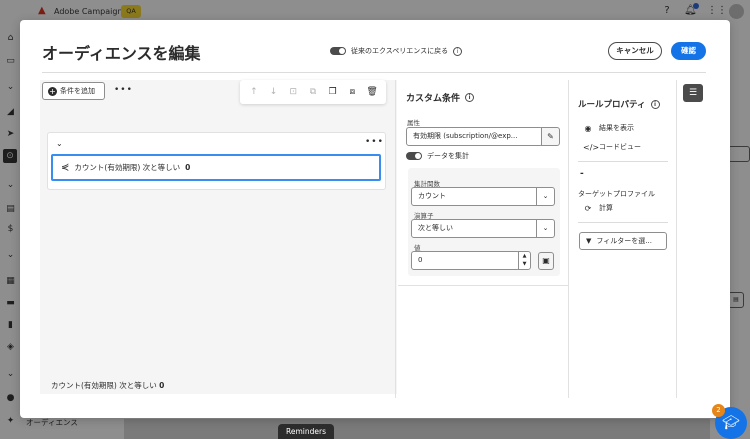  Describe the element at coordinates (162, 385) in the screenshot. I see `summary-value: 0` at that location.